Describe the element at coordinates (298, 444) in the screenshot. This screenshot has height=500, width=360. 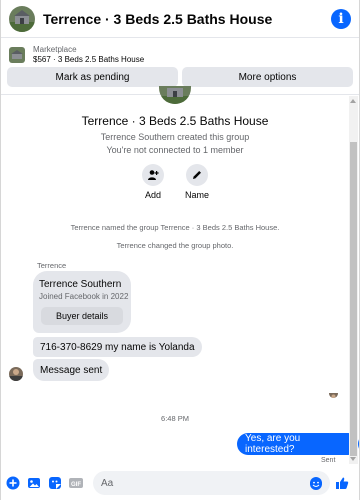
I see `outgoing-message: Yes, are you interested?` at that location.